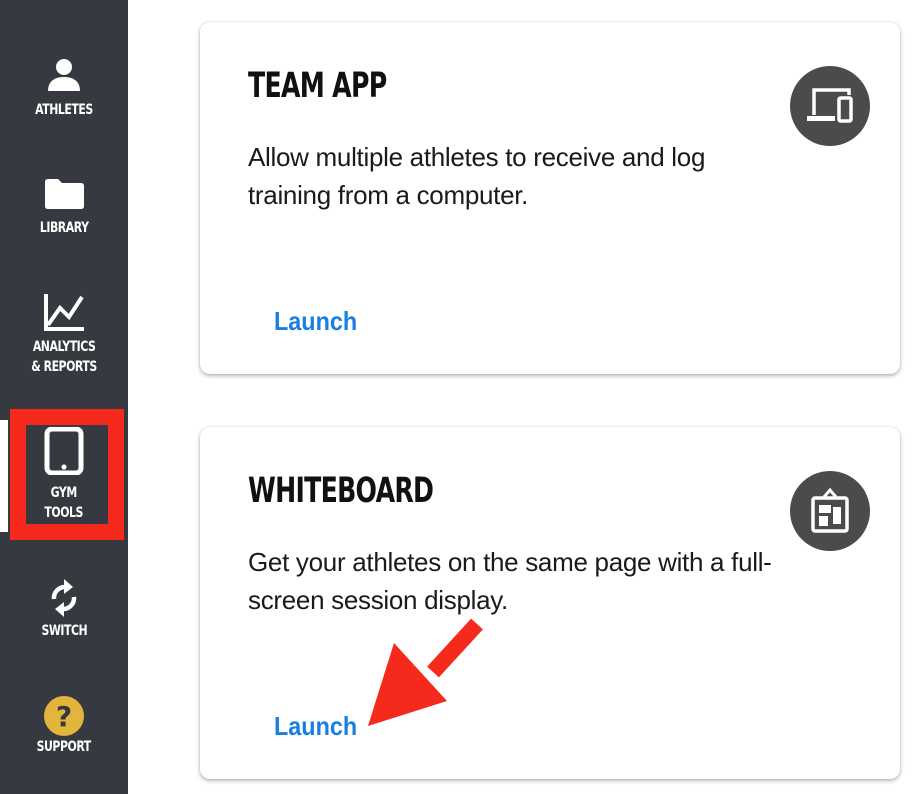 The image size is (914, 794). Describe the element at coordinates (64, 598) in the screenshot. I see `refresh-icon` at that location.